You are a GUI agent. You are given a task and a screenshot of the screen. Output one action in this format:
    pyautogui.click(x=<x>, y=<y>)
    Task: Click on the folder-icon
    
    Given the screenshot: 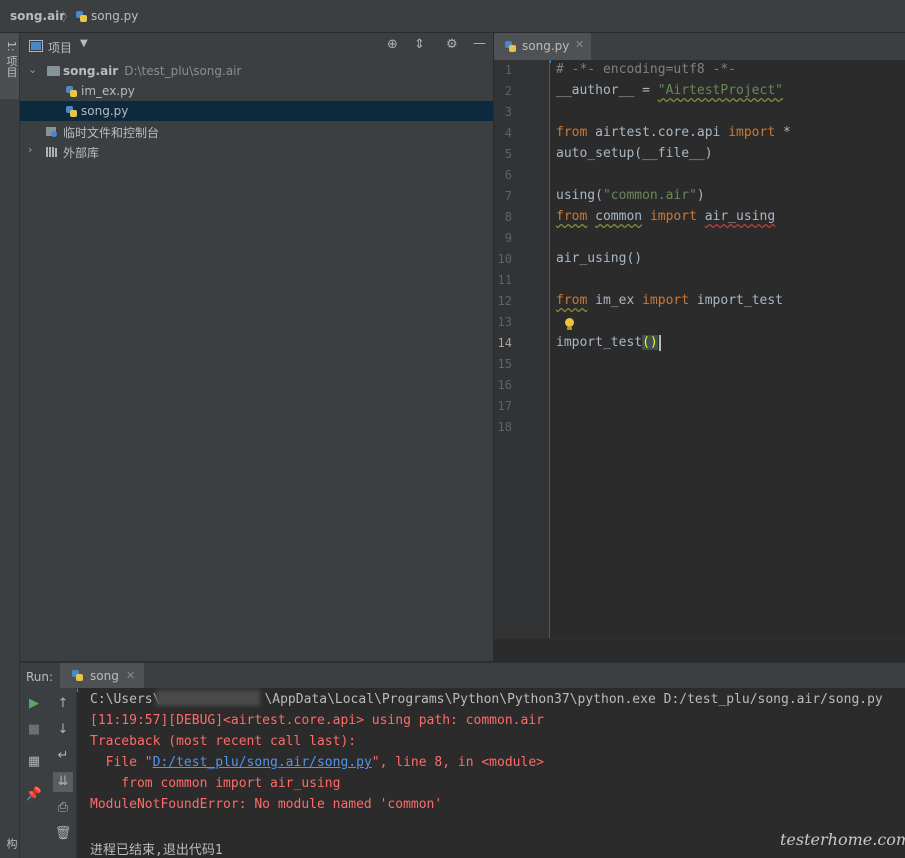 What is the action you would take?
    pyautogui.click(x=53, y=71)
    